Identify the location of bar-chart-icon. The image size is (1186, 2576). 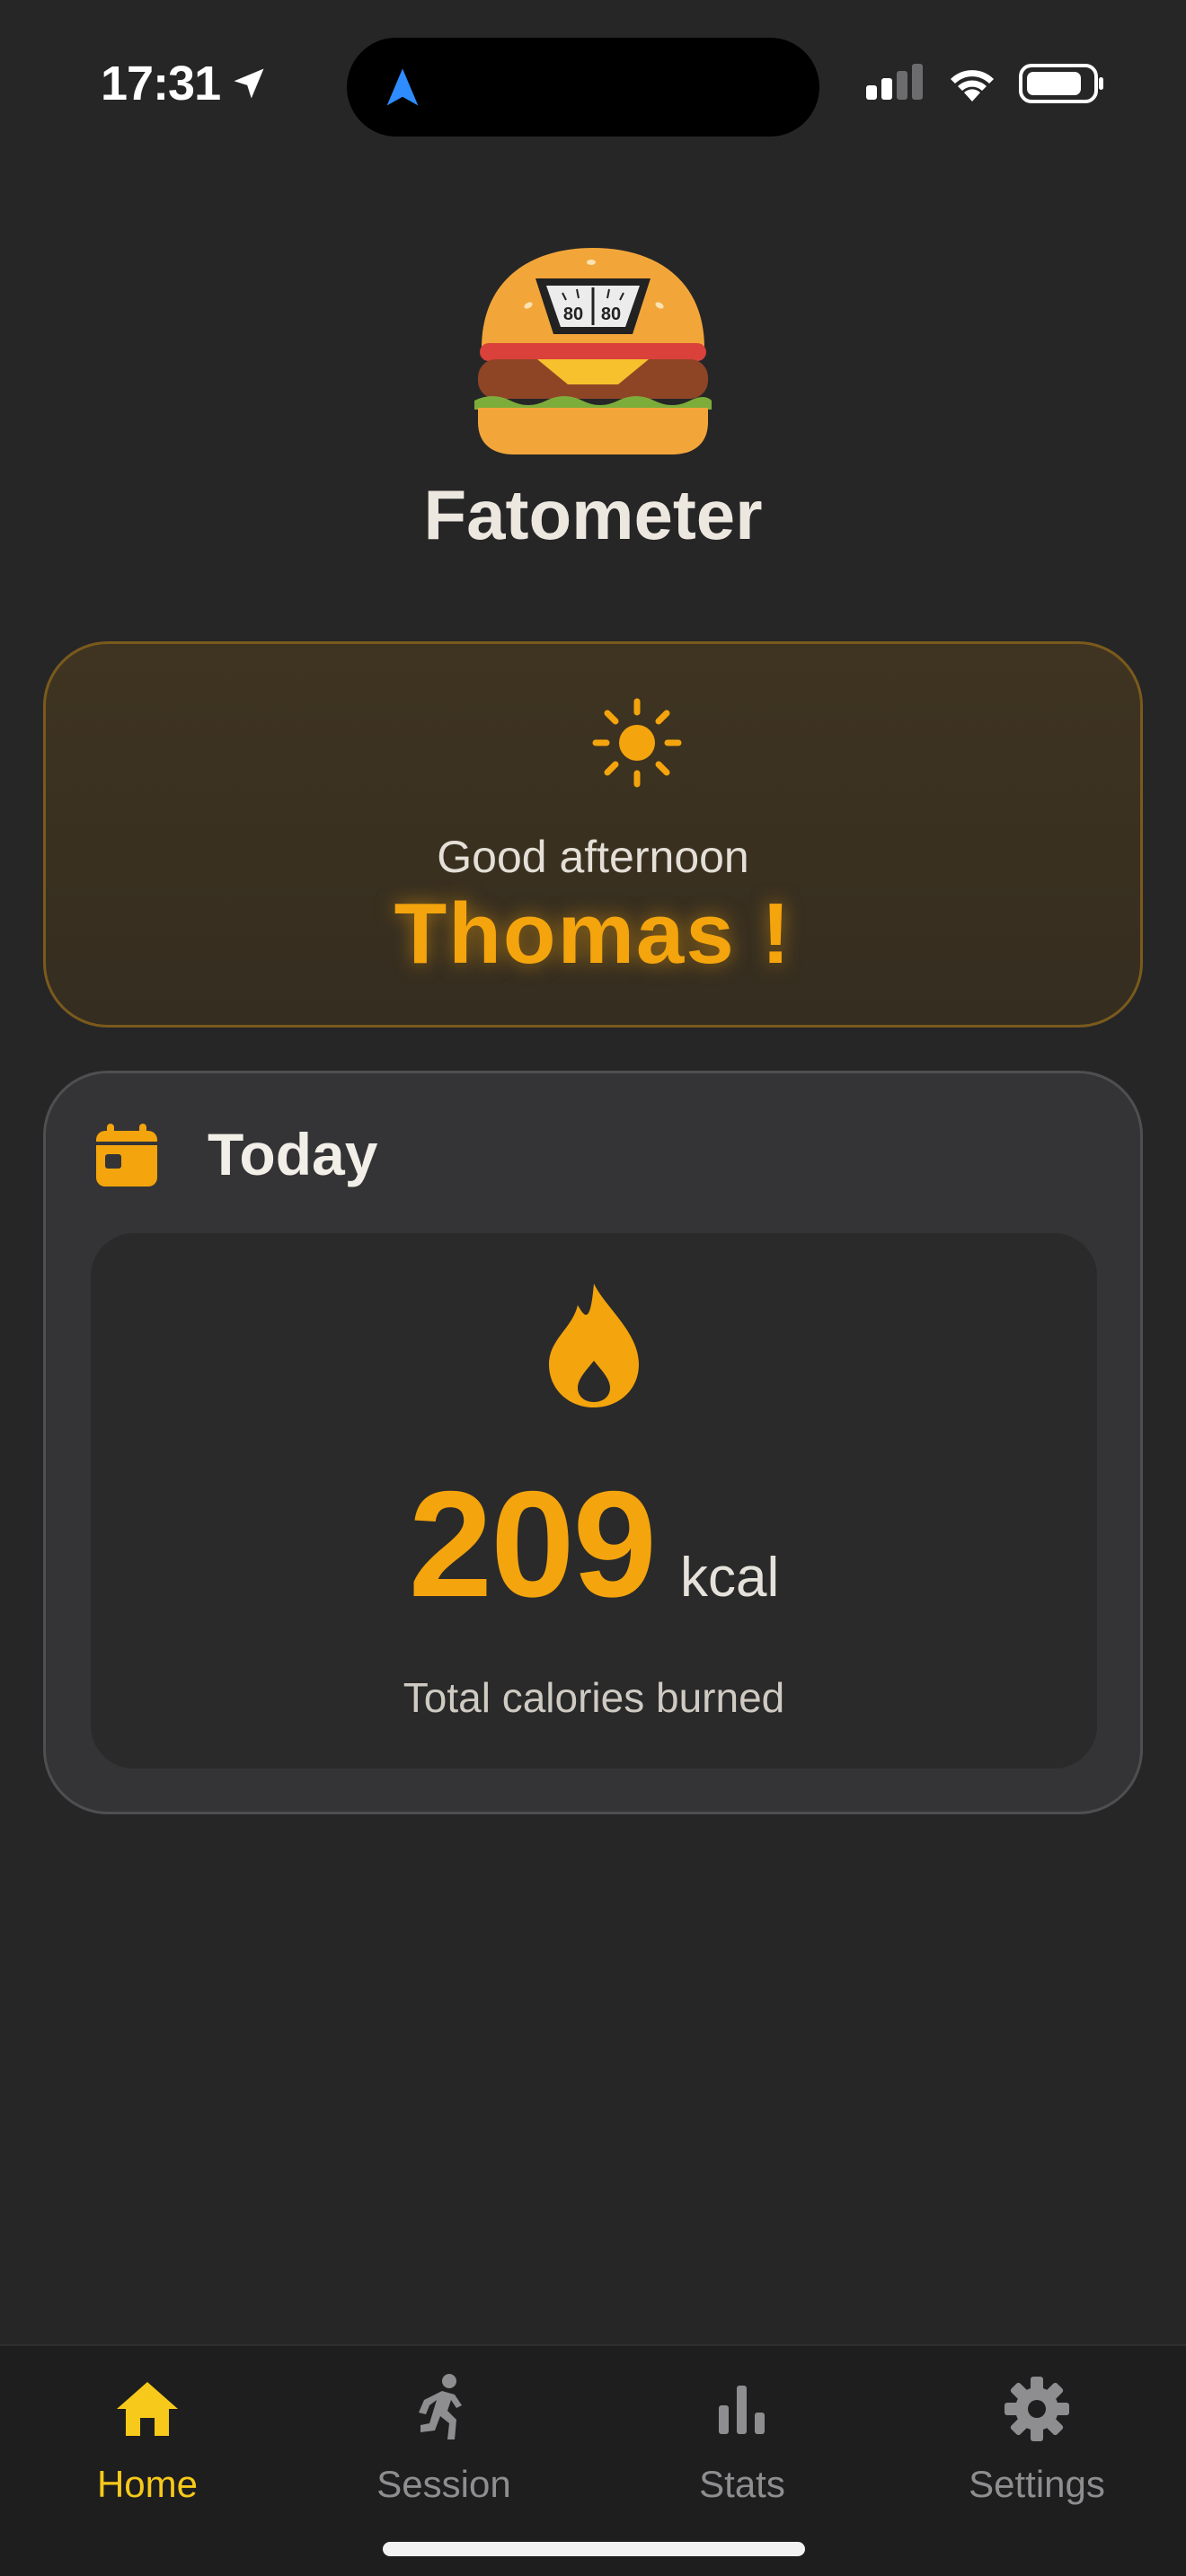
(742, 2410).